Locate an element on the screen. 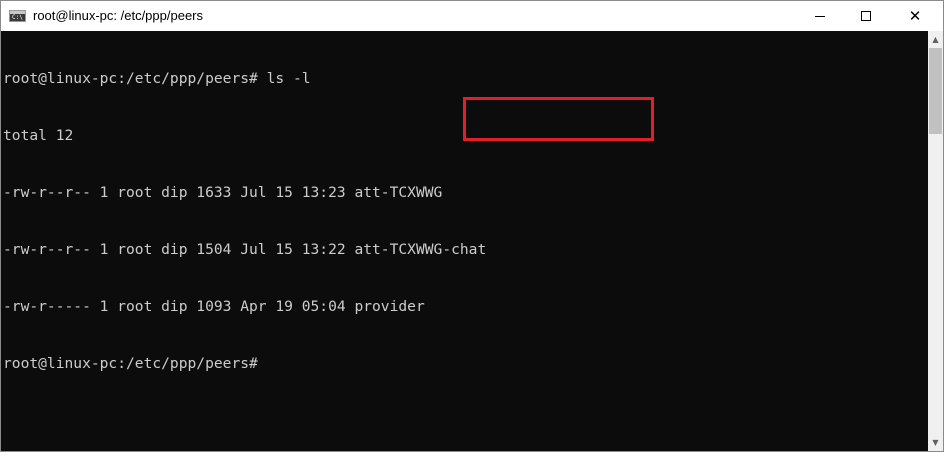 The image size is (944, 452). scroll-up-button: ▲ is located at coordinates (935, 39).